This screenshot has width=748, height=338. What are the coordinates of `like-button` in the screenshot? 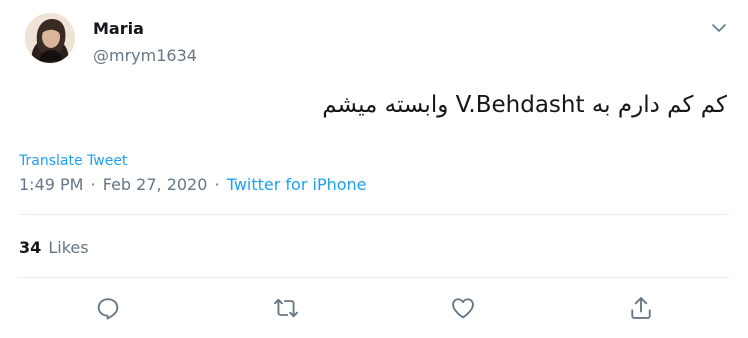 It's located at (463, 308).